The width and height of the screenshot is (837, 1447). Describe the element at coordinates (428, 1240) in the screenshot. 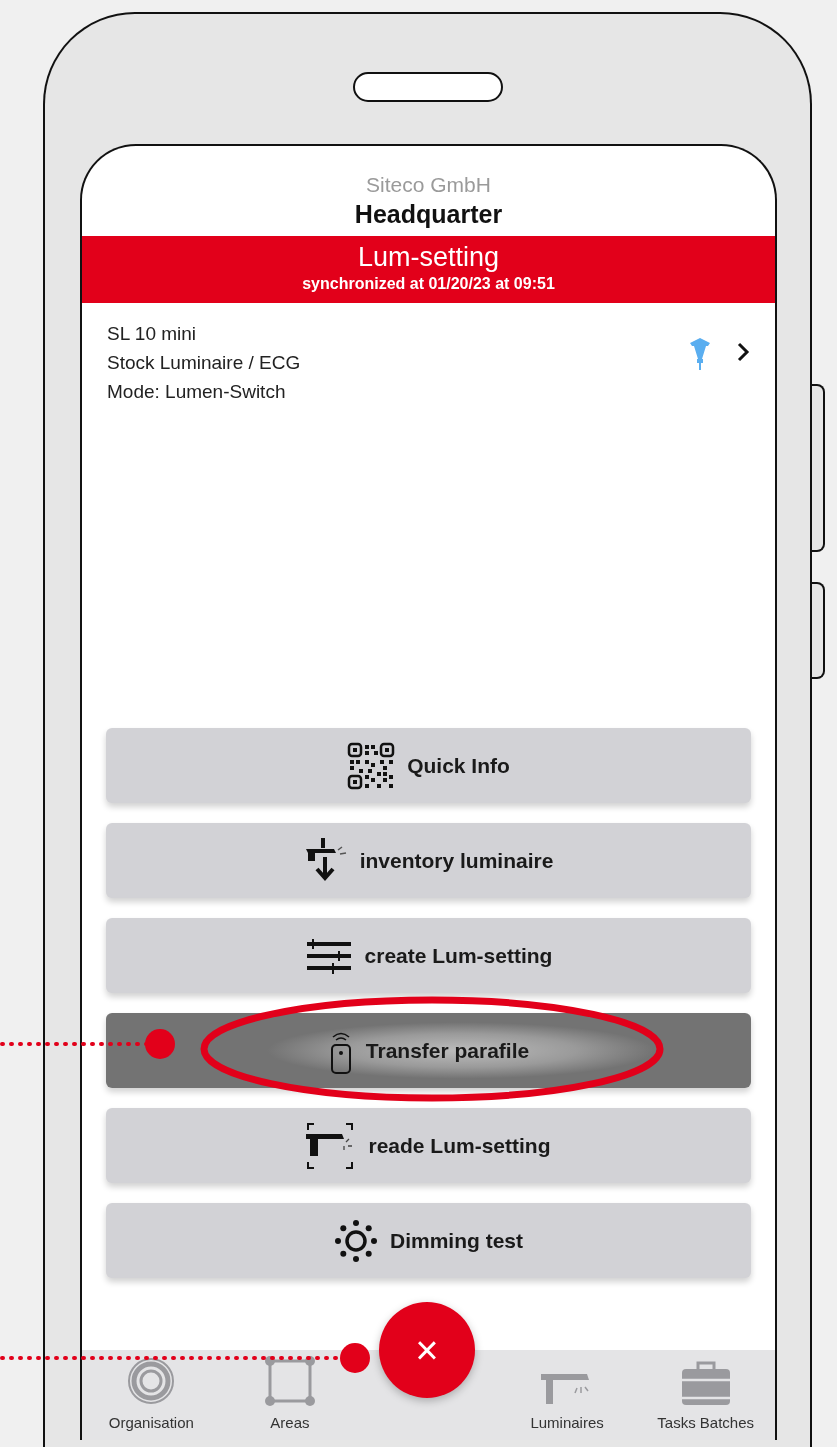

I see `action-button: Dimming test` at that location.